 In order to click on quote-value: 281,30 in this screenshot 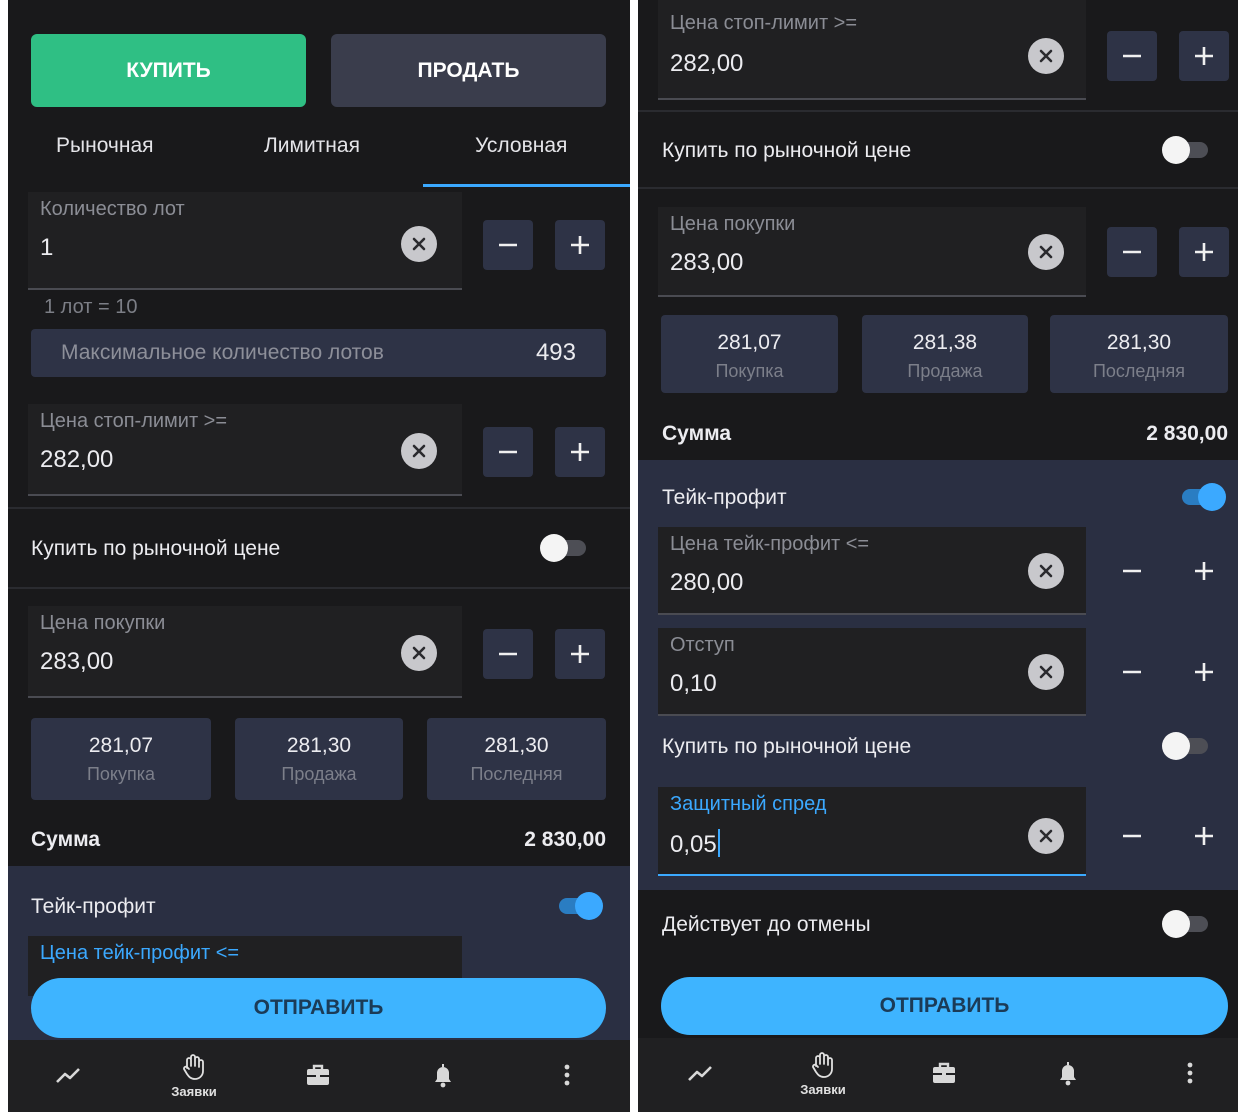, I will do `click(516, 745)`.